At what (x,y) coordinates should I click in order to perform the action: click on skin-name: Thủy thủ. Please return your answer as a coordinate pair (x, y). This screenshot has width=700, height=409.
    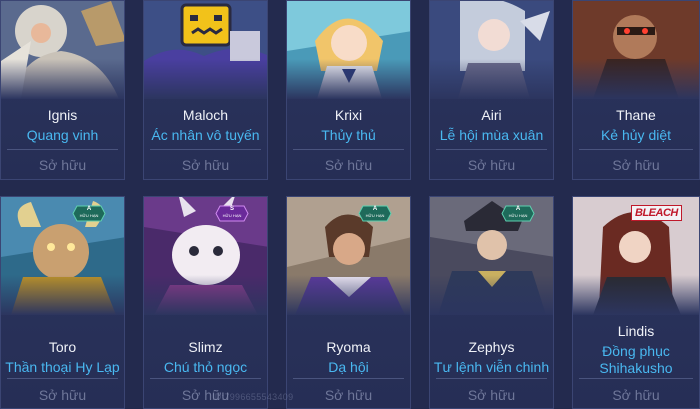
    Looking at the image, I should click on (348, 135).